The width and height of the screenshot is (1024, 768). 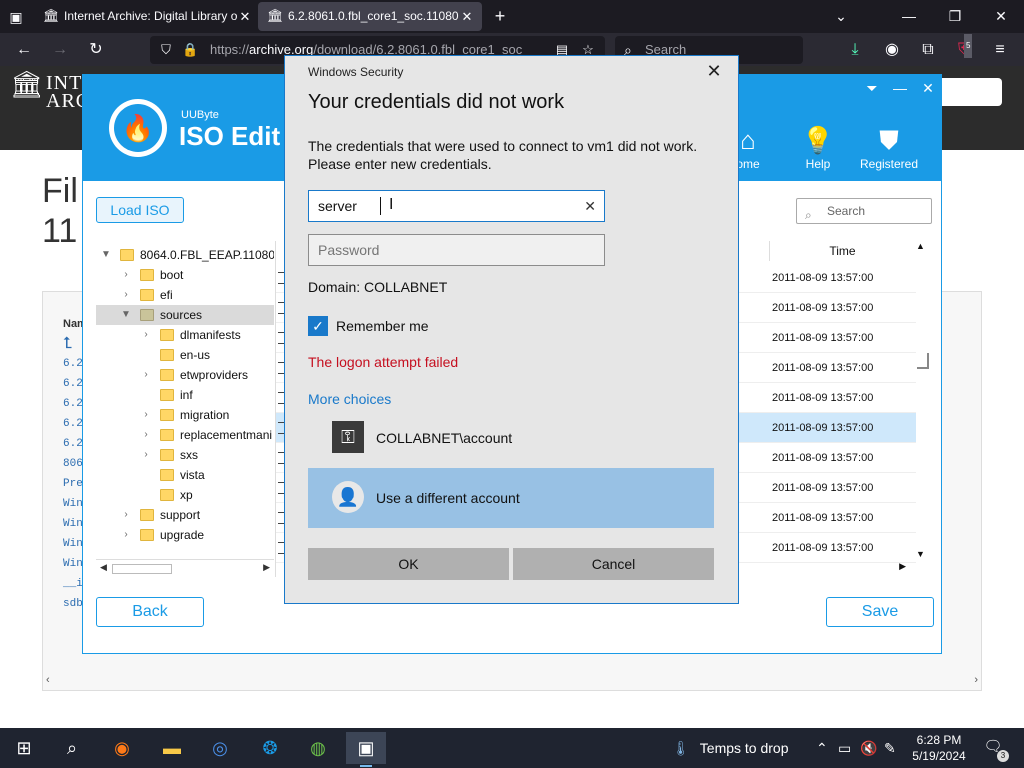 What do you see at coordinates (855, 50) in the screenshot?
I see `downloads-icon: ⤓` at bounding box center [855, 50].